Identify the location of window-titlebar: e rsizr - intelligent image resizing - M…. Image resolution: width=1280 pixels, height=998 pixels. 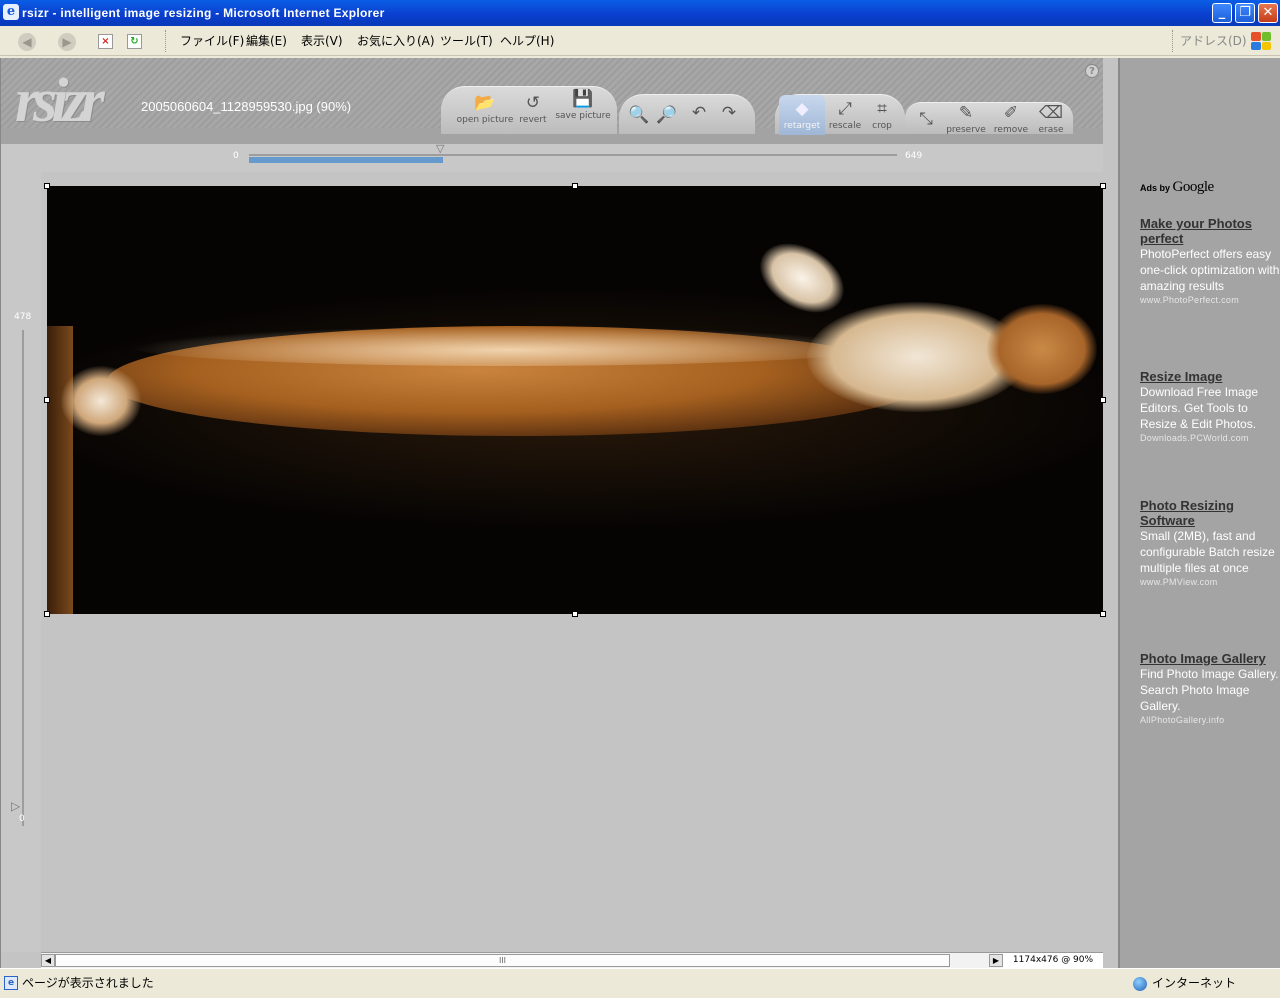
(640, 13).